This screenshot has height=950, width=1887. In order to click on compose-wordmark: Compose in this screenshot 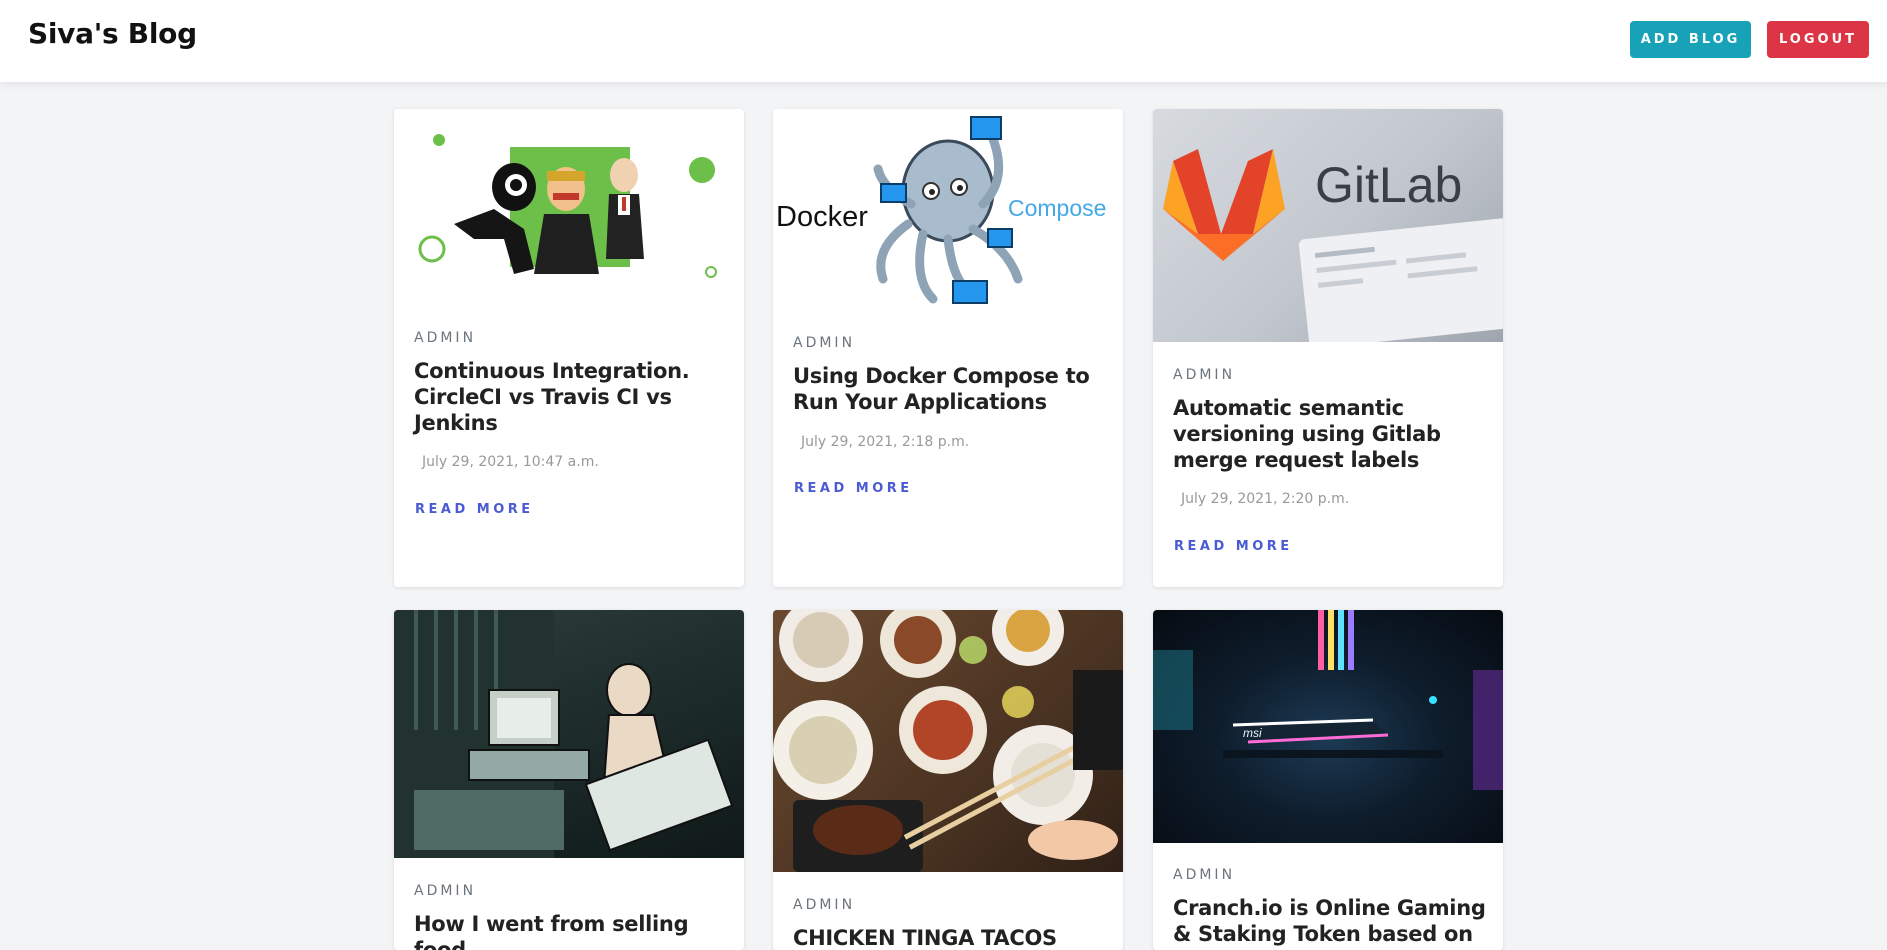, I will do `click(1057, 208)`.